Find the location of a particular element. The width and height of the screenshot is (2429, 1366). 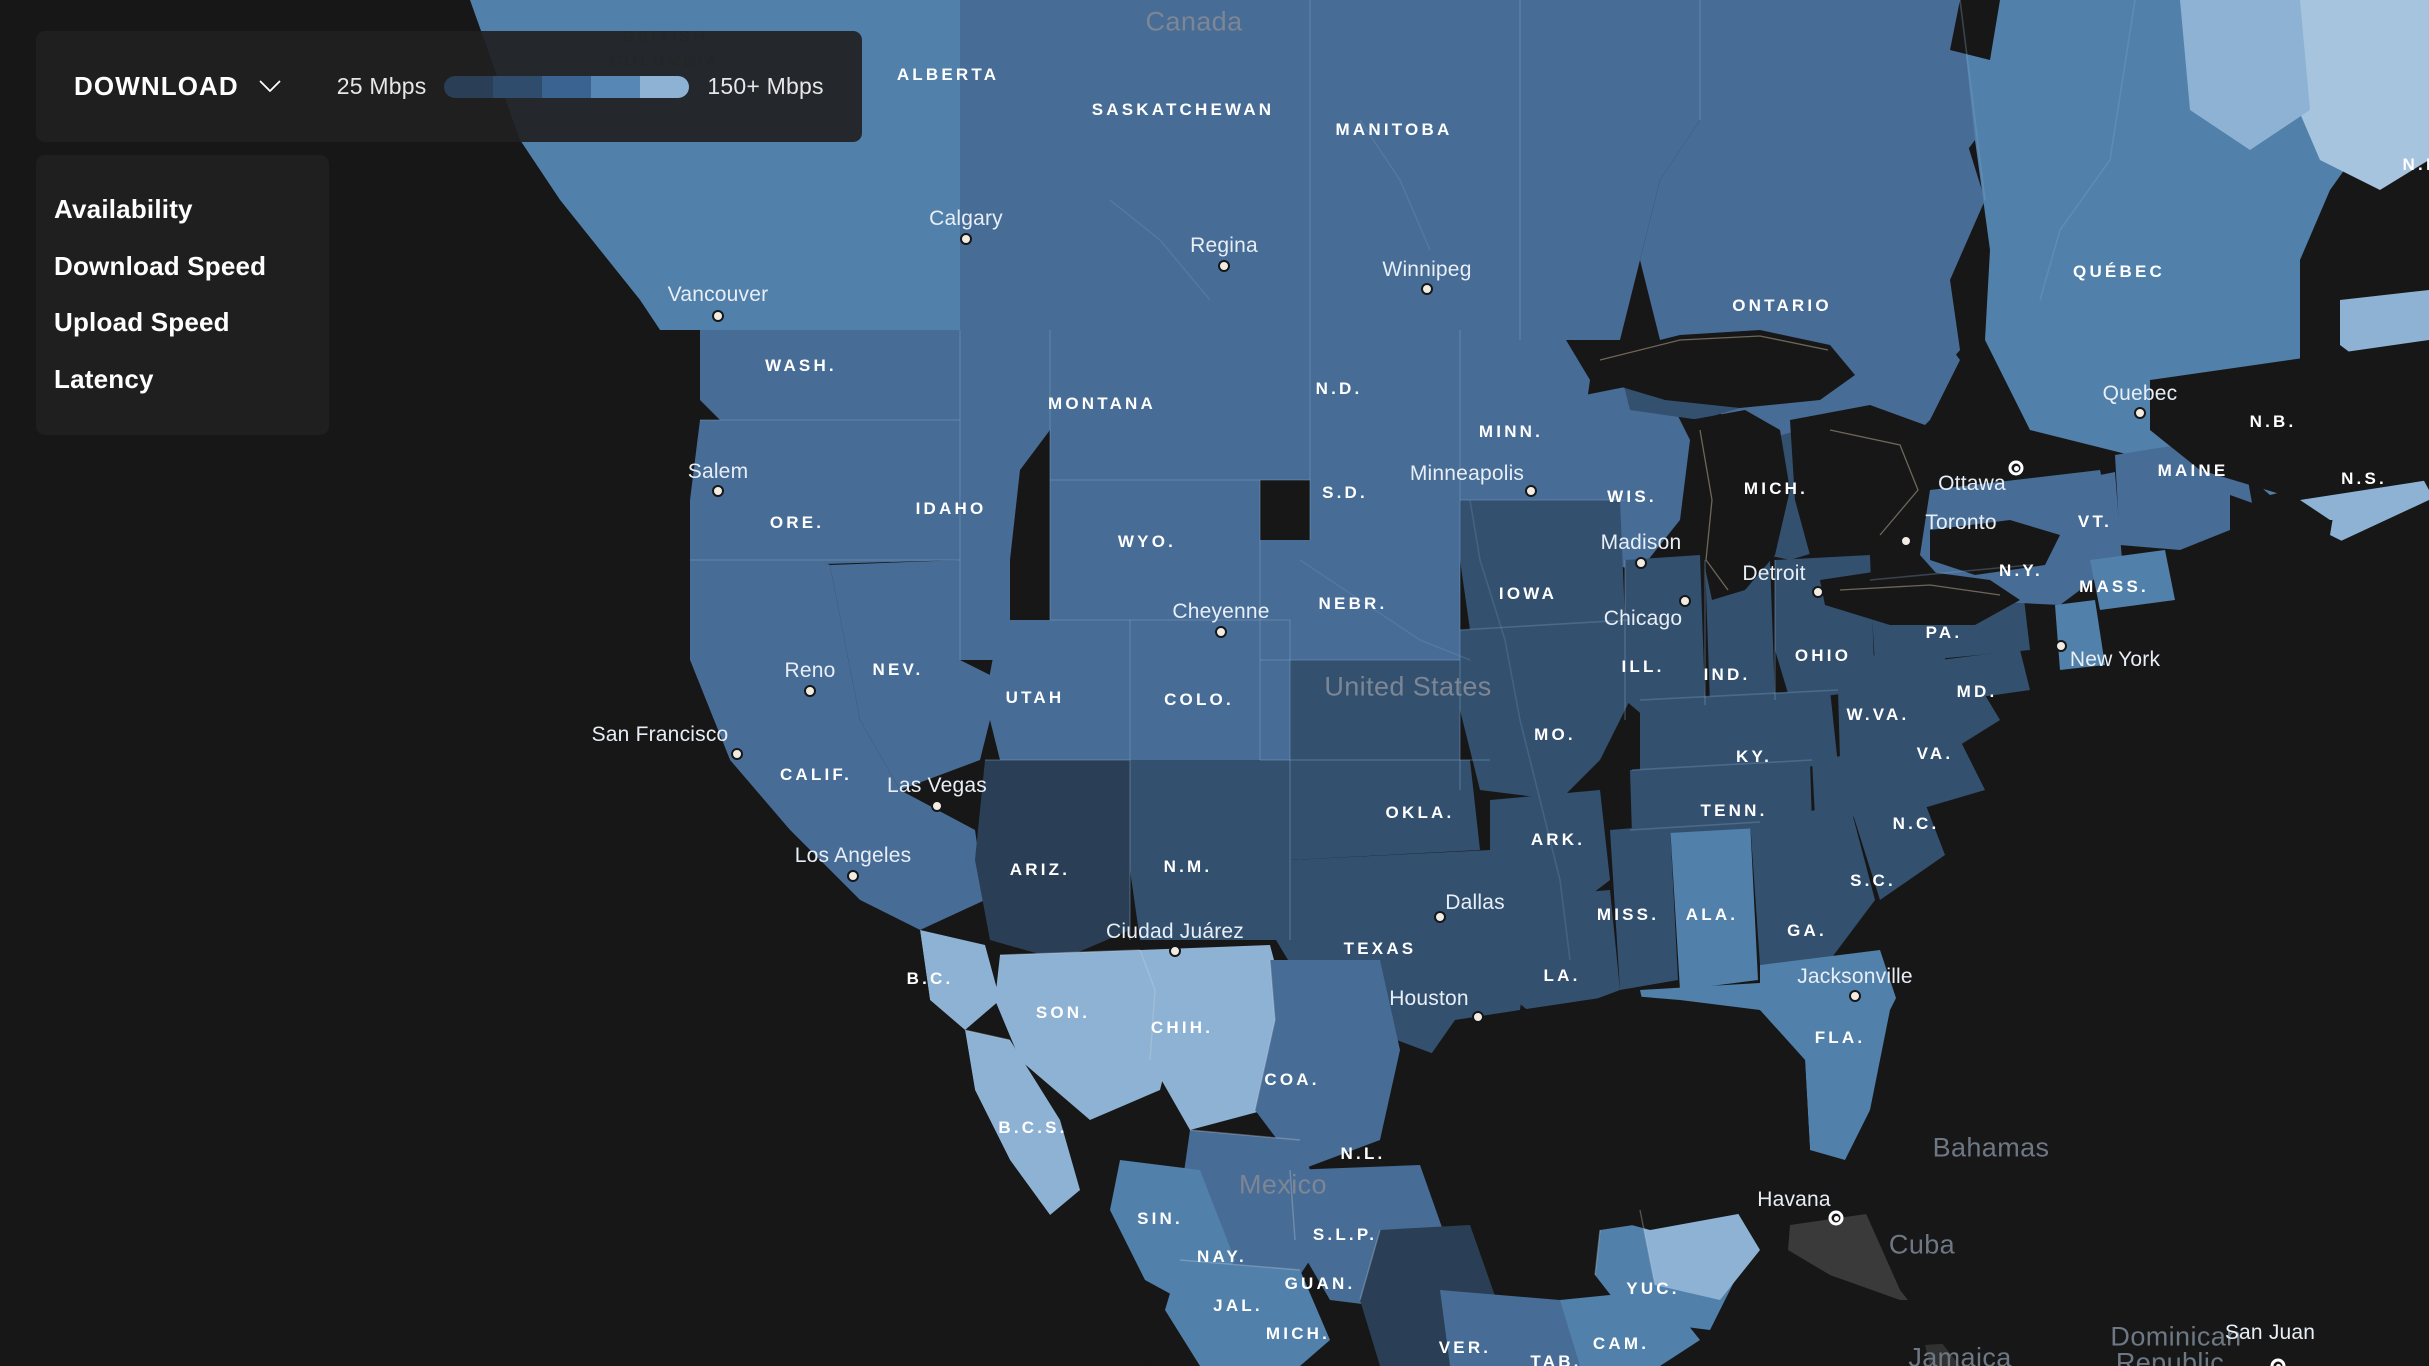

scale-max-label: 150+ Mbps is located at coordinates (765, 86).